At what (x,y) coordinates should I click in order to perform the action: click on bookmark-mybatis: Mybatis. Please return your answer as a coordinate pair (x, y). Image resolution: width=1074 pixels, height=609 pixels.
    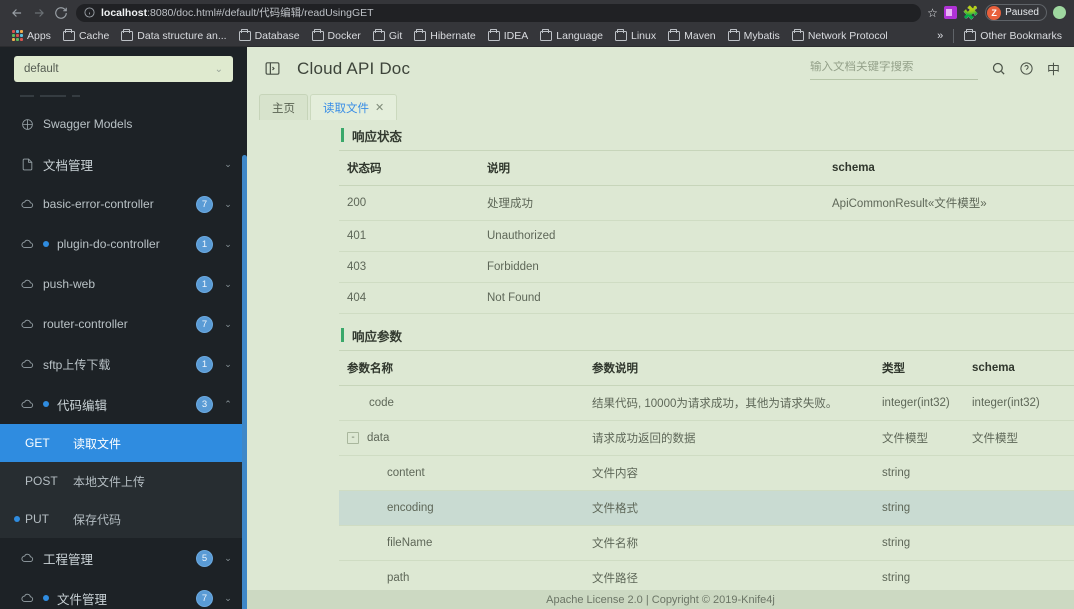
    Looking at the image, I should click on (754, 36).